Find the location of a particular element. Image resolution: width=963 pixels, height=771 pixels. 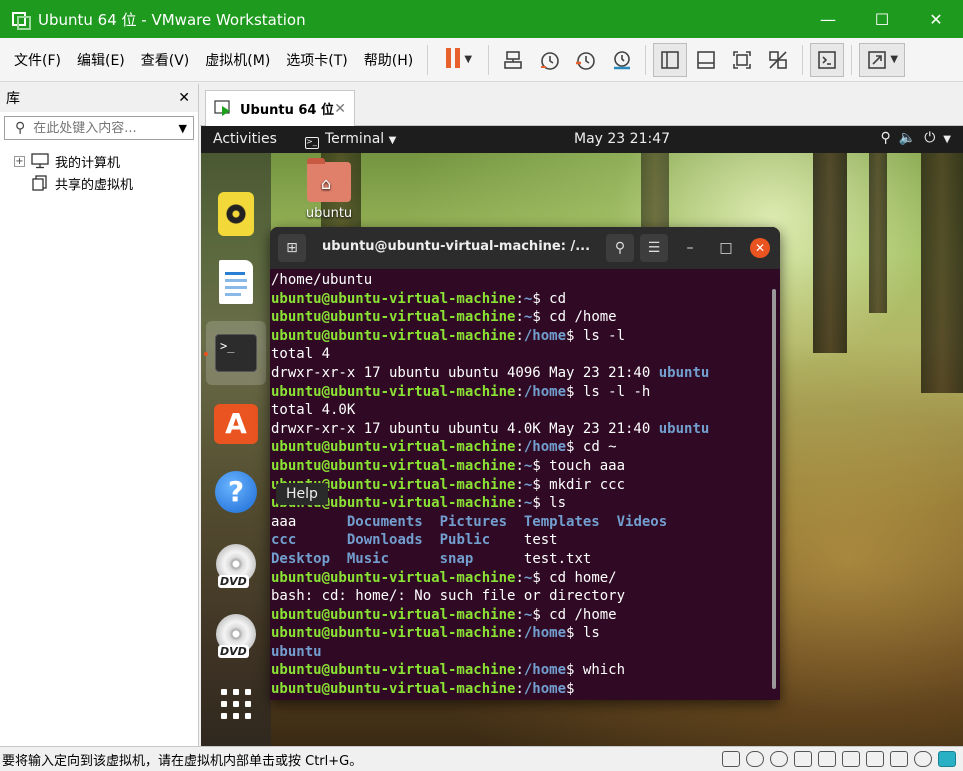

menu-view: 查看(V) is located at coordinates (165, 60).